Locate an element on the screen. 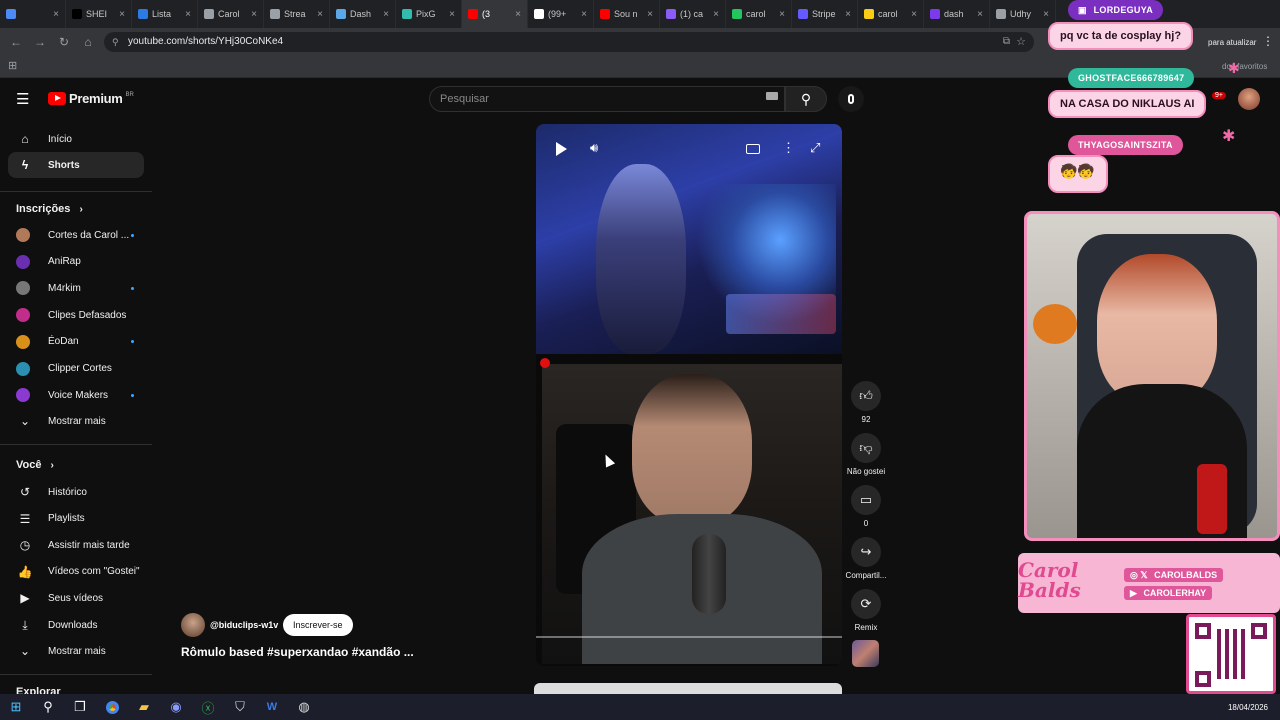 The height and width of the screenshot is (720, 1280). browser-tab: Carol × is located at coordinates (231, 14).